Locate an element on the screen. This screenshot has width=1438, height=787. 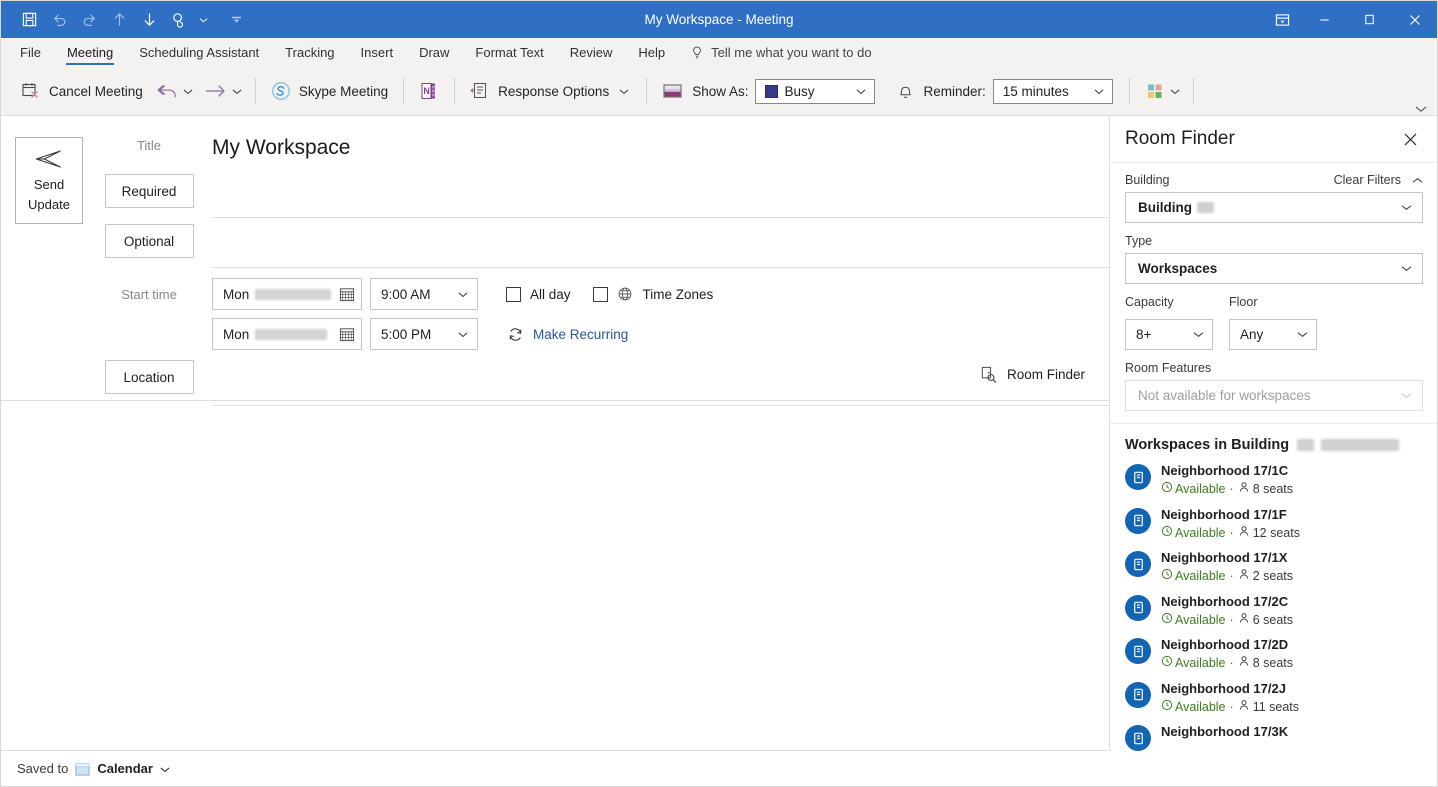
list-item: Neighborhood 17/1X Available · 2 seats is located at coordinates (1274, 571).